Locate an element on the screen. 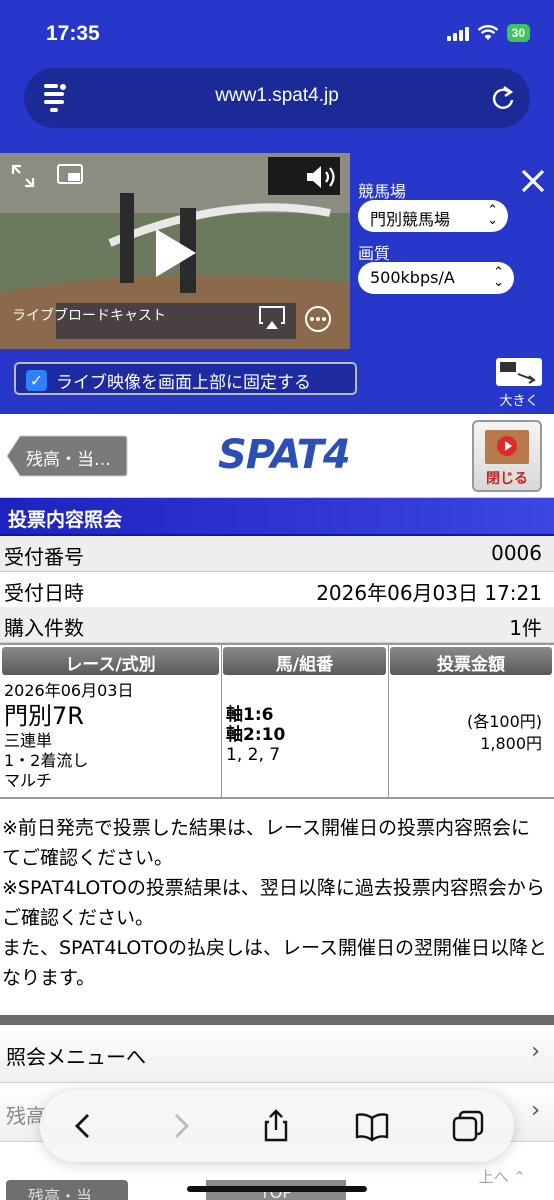  video-player: ライブブロードキャスト is located at coordinates (175, 251).